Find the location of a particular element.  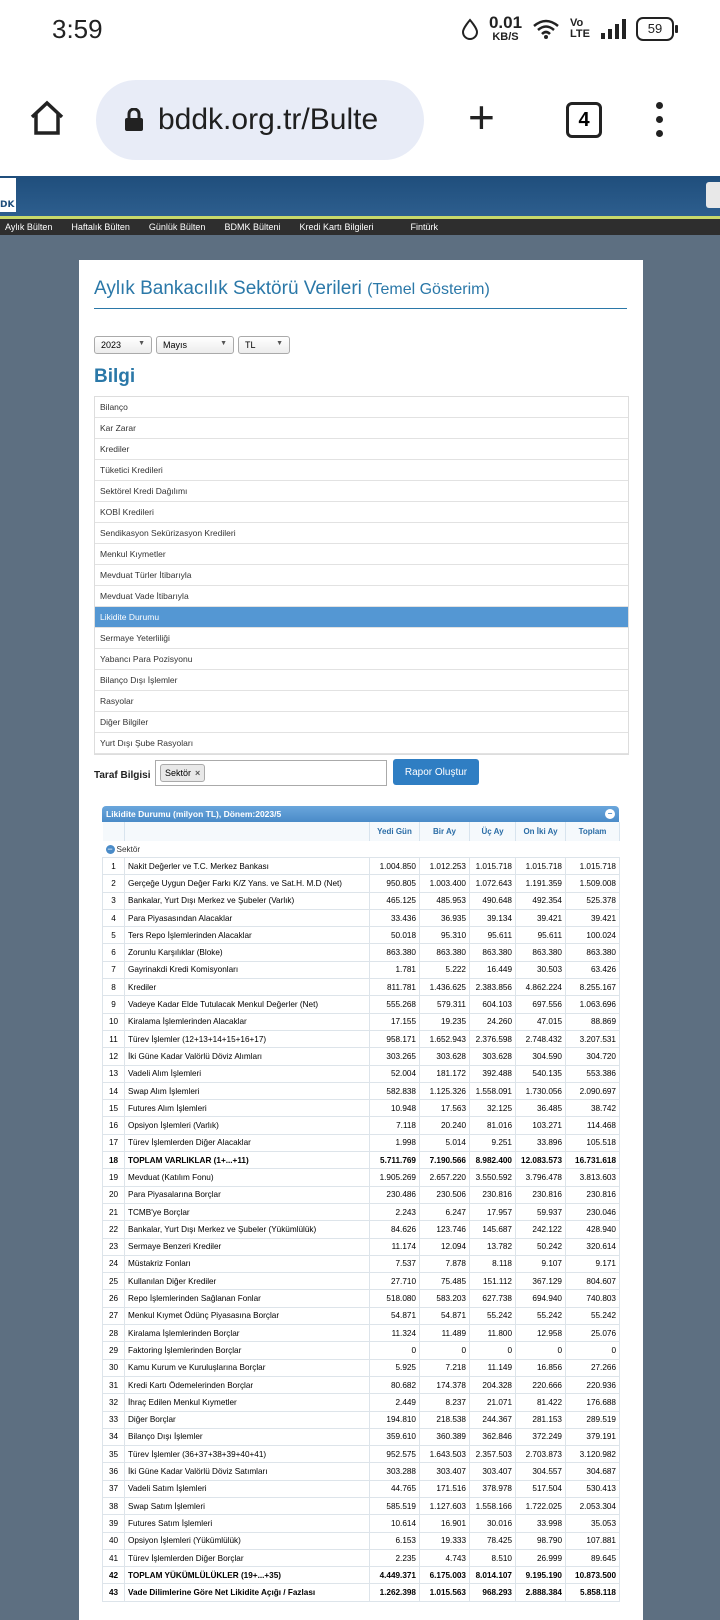

row-value: 2.383.856 is located at coordinates (492, 987).